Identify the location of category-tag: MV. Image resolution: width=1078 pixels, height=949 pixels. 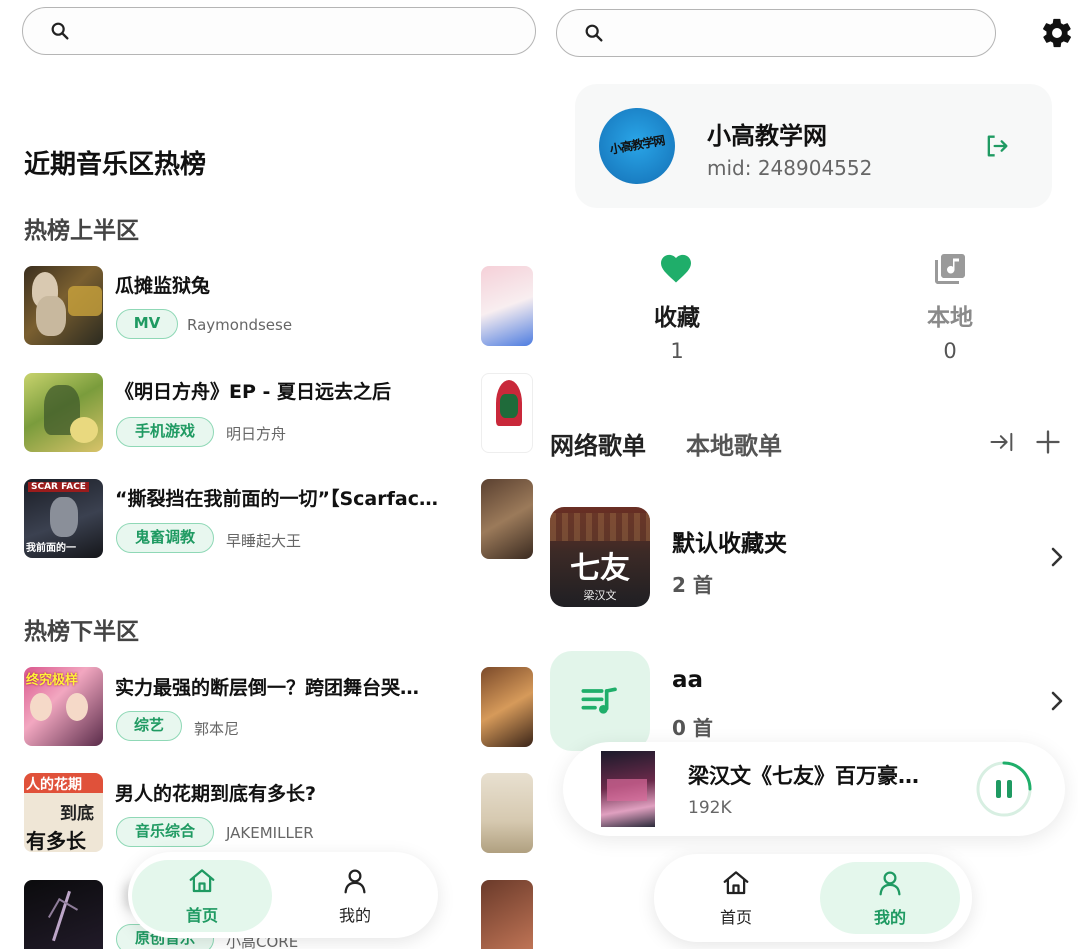
(147, 324).